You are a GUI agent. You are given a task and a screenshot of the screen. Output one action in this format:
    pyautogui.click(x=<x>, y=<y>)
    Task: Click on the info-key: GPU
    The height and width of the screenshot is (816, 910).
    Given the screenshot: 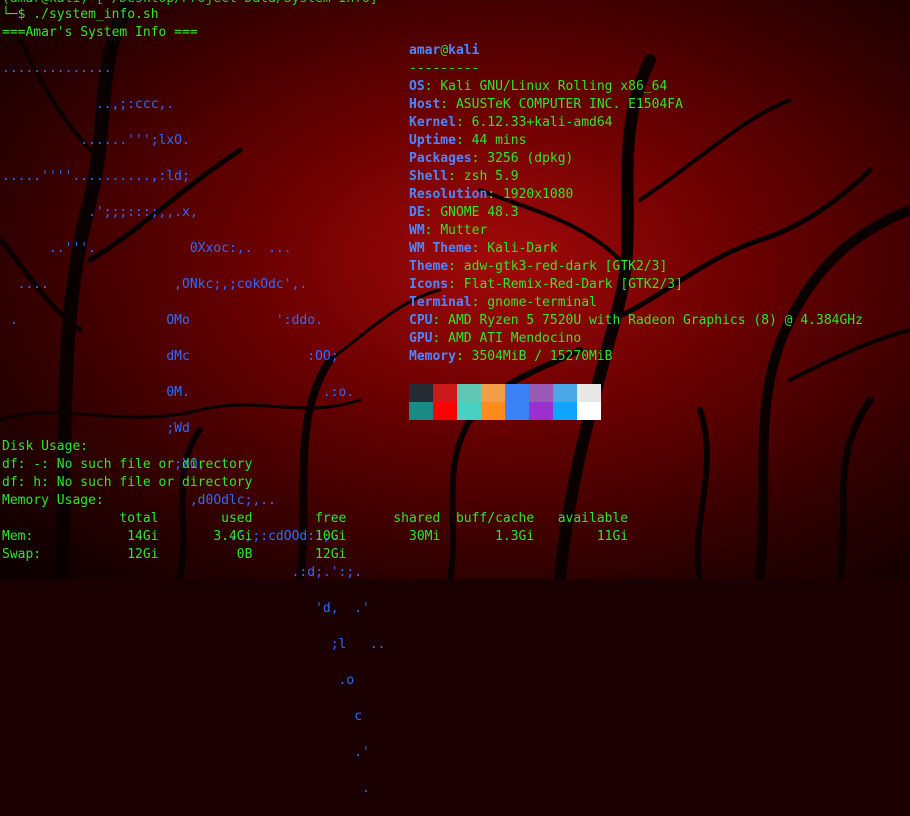 What is the action you would take?
    pyautogui.click(x=421, y=338)
    